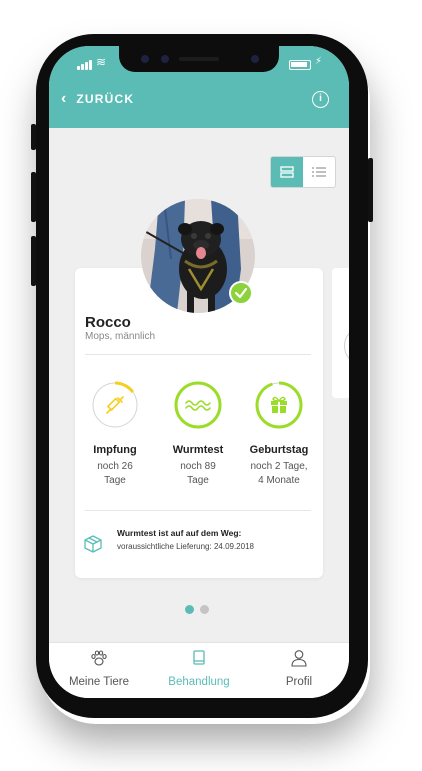 The height and width of the screenshot is (771, 422). I want to click on volume-up-button, so click(33, 197).